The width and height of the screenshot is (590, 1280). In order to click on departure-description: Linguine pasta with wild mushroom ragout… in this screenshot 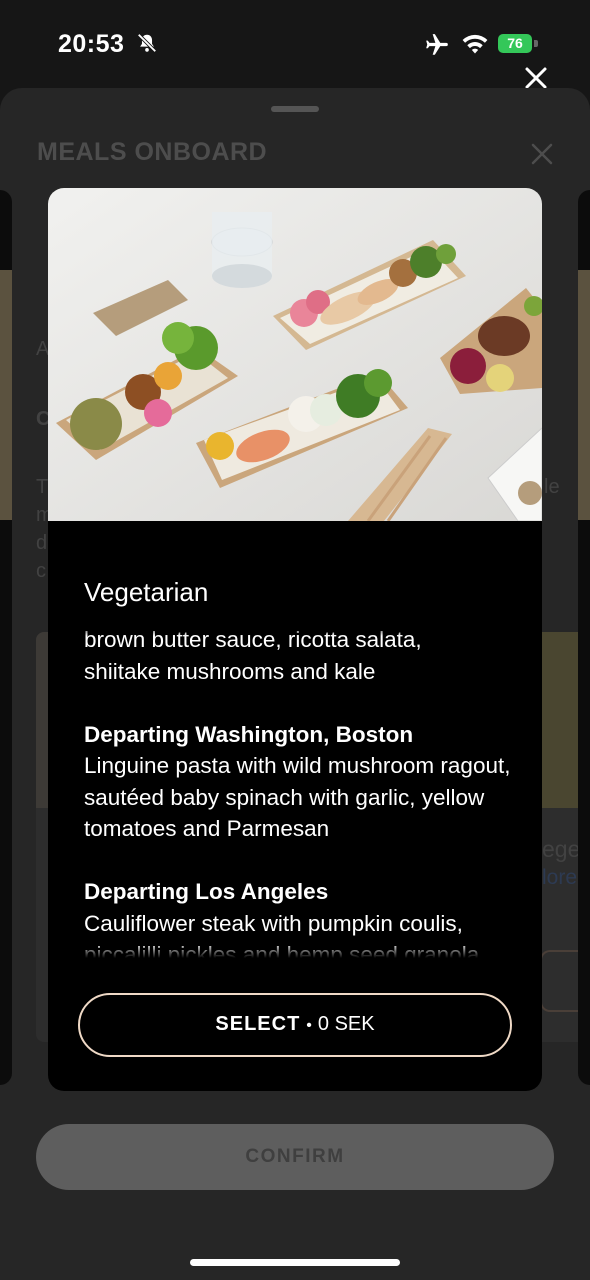, I will do `click(297, 797)`.